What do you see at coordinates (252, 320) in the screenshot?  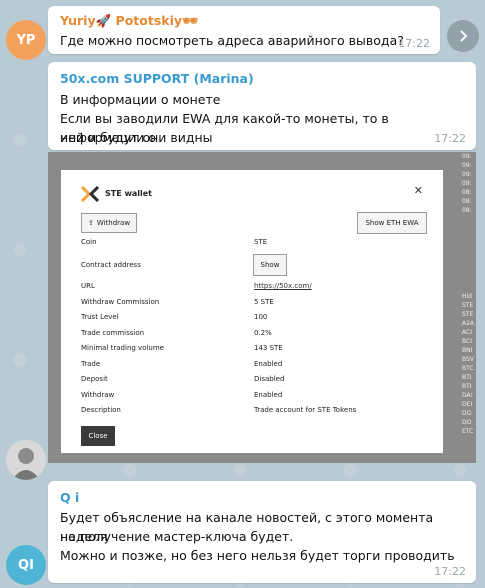 I see `info-row: Trust Level 100` at bounding box center [252, 320].